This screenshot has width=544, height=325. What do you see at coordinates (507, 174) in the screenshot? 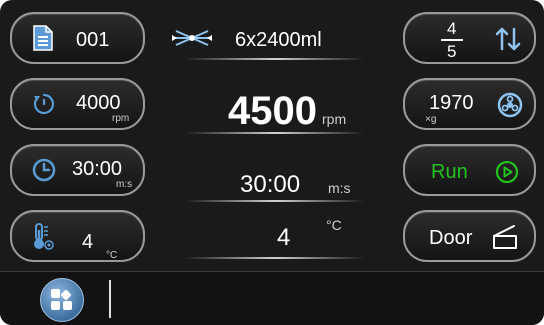
I see `play-circle-icon` at bounding box center [507, 174].